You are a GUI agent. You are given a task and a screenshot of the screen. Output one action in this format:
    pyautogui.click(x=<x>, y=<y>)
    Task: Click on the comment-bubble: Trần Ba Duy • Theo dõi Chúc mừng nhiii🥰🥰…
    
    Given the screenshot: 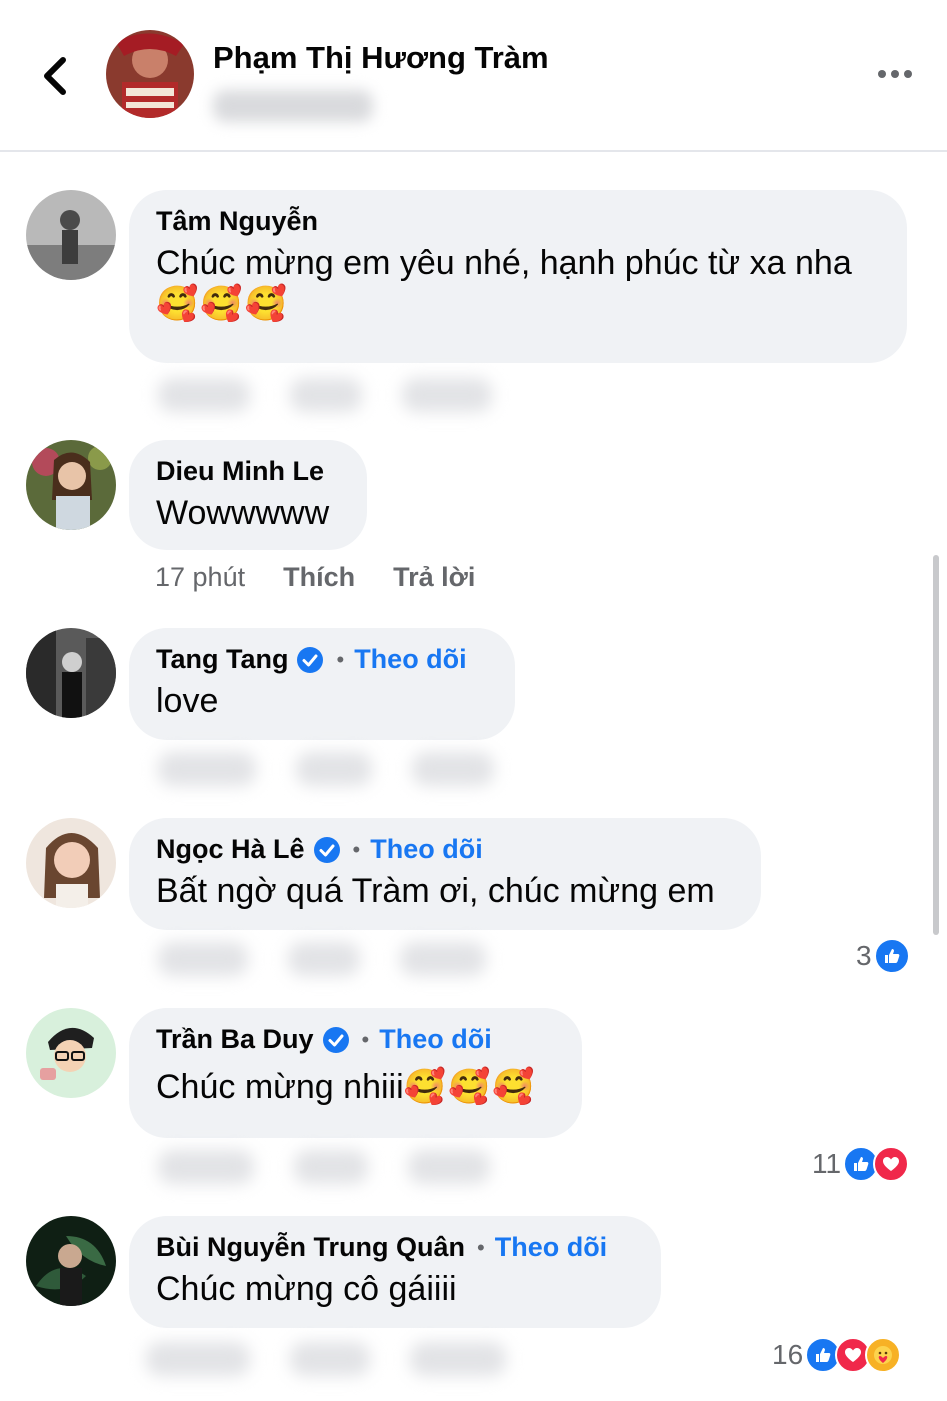 What is the action you would take?
    pyautogui.click(x=355, y=1073)
    